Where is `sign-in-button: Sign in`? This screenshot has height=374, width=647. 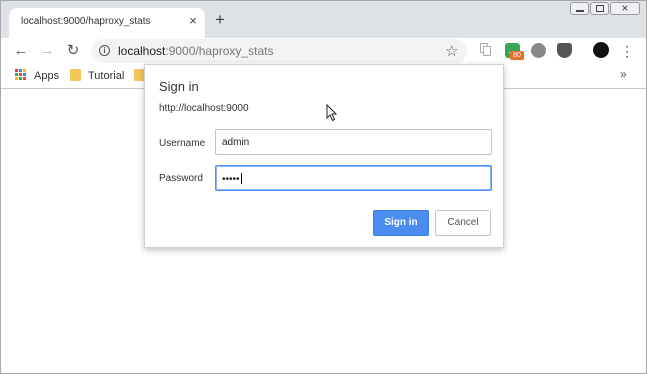 sign-in-button: Sign in is located at coordinates (401, 223).